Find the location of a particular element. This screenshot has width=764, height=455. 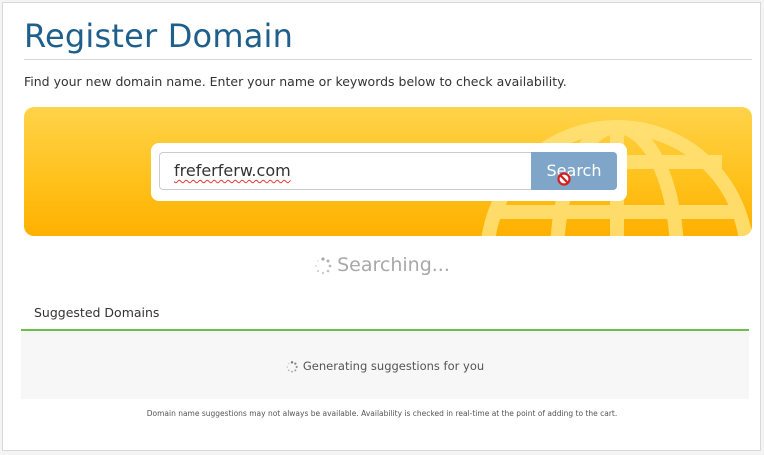

title-divider is located at coordinates (388, 59).